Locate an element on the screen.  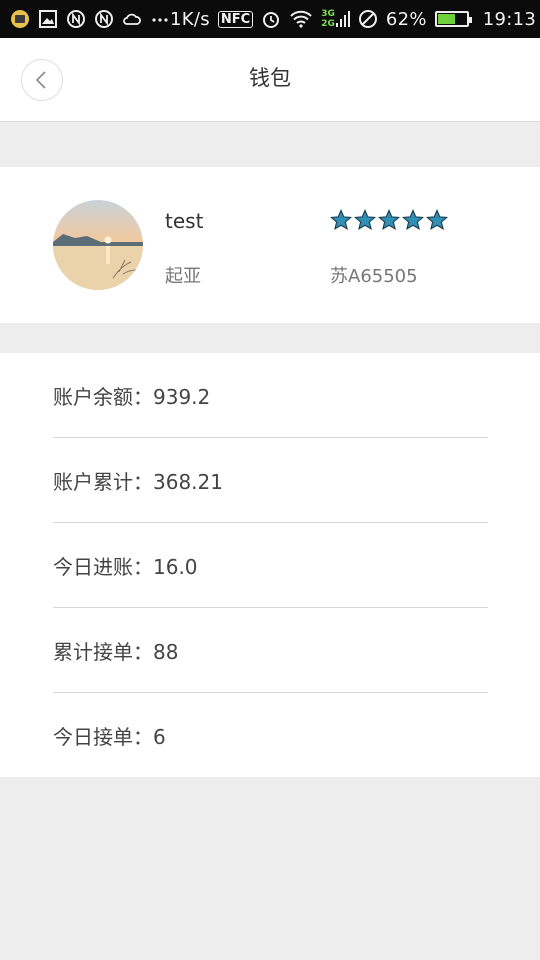
rating-stars is located at coordinates (389, 220).